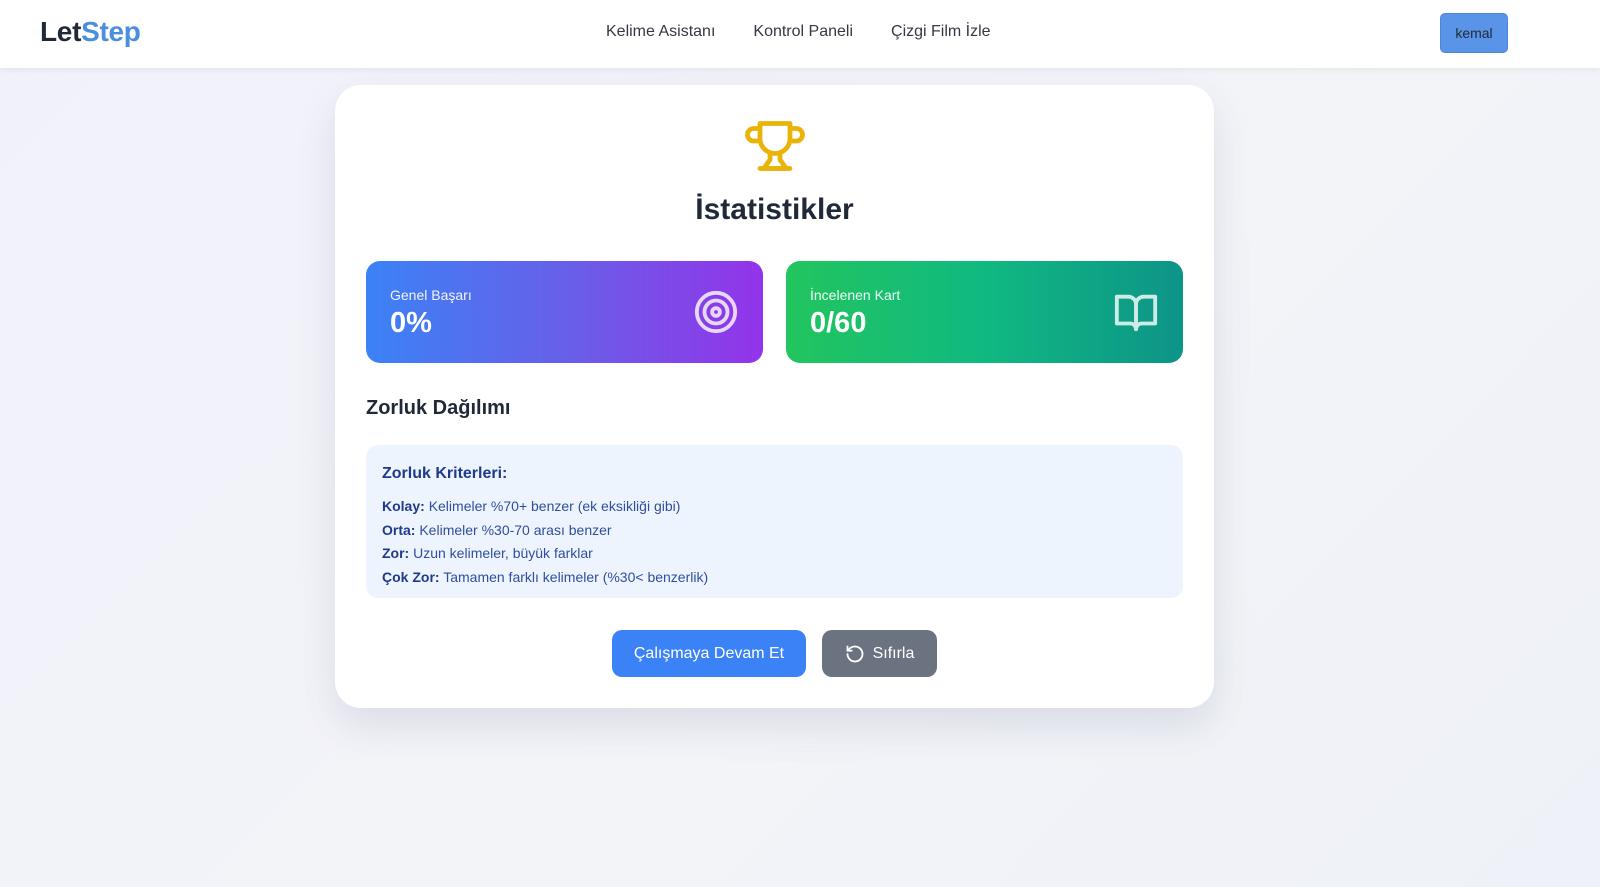 This screenshot has height=887, width=1600. Describe the element at coordinates (411, 323) in the screenshot. I see `overall-success-value: 0%` at that location.